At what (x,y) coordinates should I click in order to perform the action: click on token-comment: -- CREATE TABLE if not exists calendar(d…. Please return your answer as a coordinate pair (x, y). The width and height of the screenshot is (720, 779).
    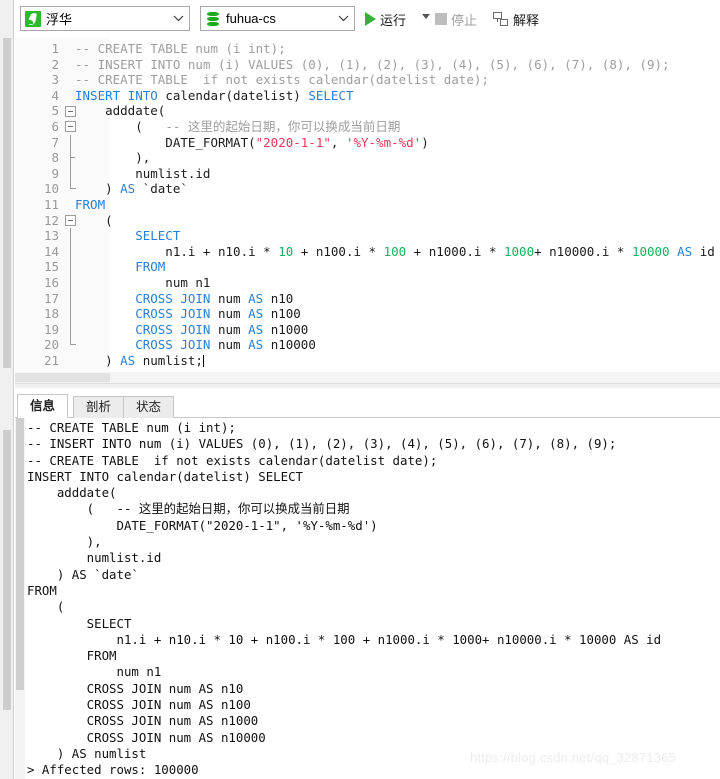
    Looking at the image, I should click on (282, 80).